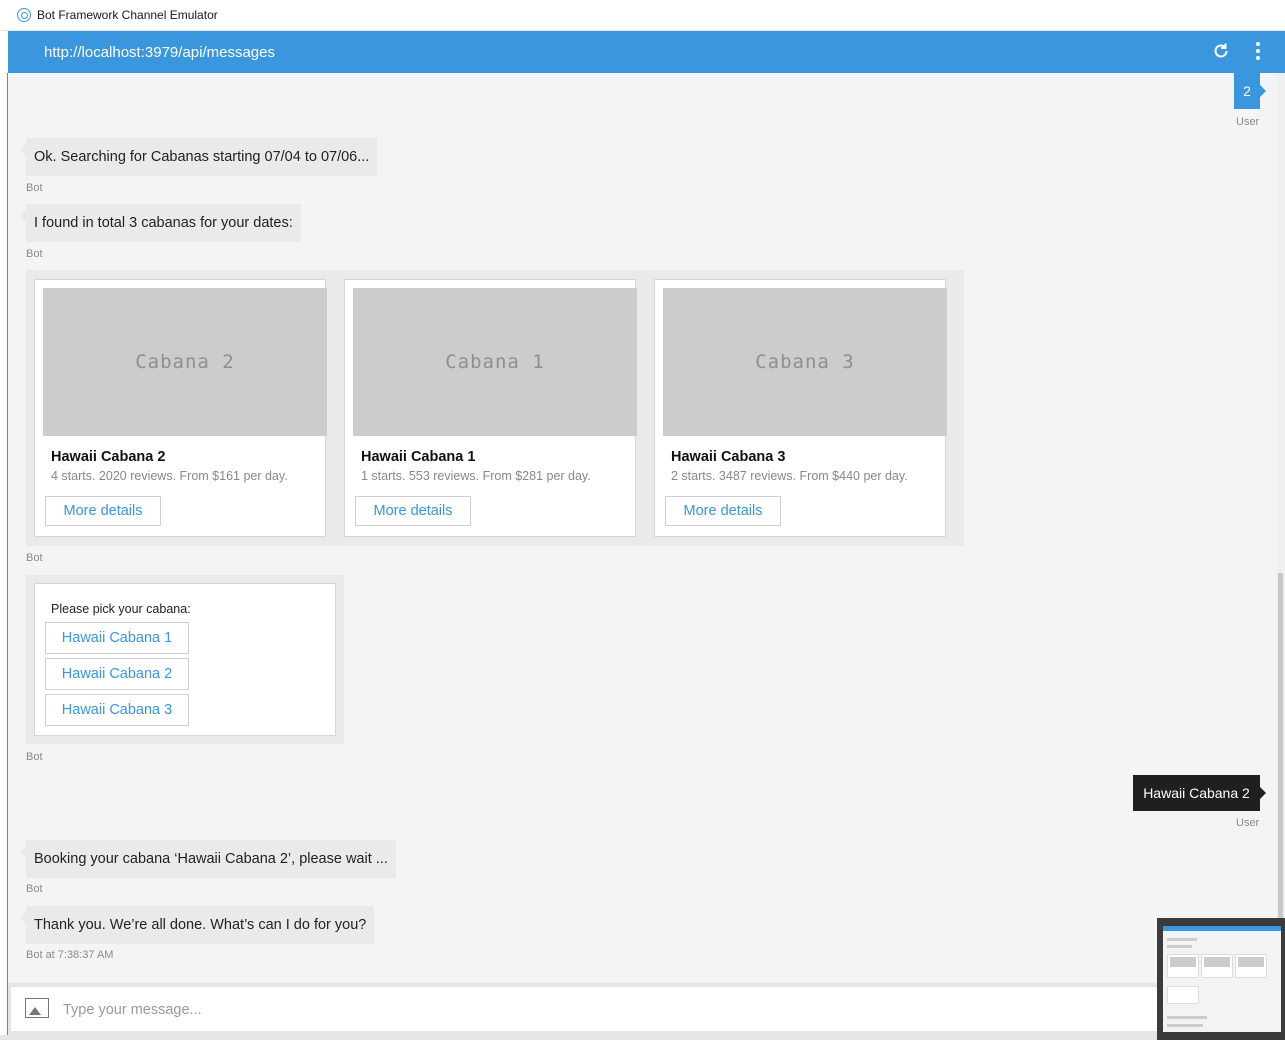 This screenshot has width=1285, height=1040. I want to click on taskbar-window-preview, so click(1221, 979).